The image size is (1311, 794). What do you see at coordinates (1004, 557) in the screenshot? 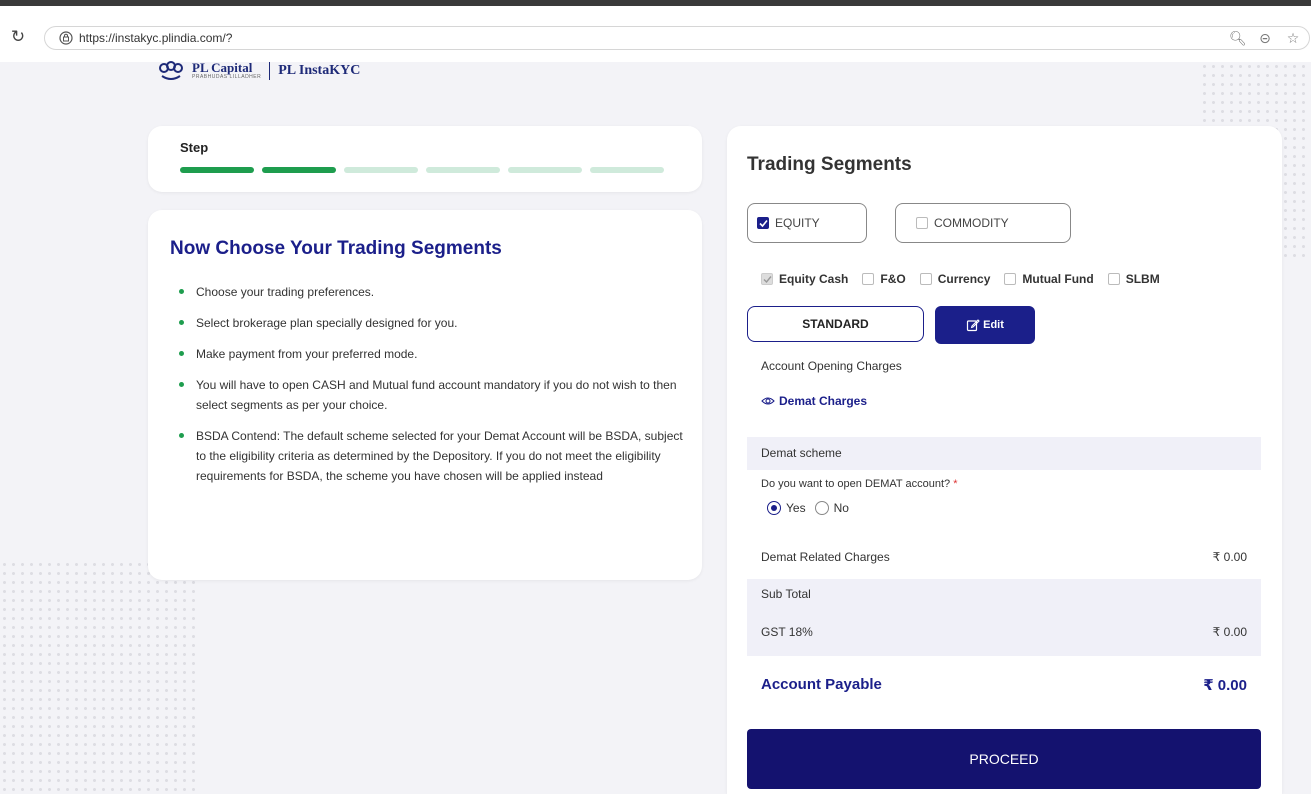
I see `demat-related-charges-row: Demat Related Charges ₹ 0.00` at bounding box center [1004, 557].